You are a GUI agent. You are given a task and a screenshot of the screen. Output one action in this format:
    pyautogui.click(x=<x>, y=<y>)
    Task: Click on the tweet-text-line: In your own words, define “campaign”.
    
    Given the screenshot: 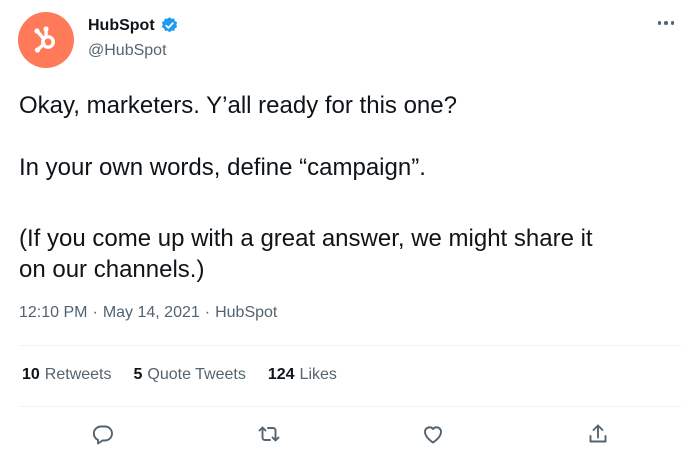 What is the action you would take?
    pyautogui.click(x=222, y=167)
    